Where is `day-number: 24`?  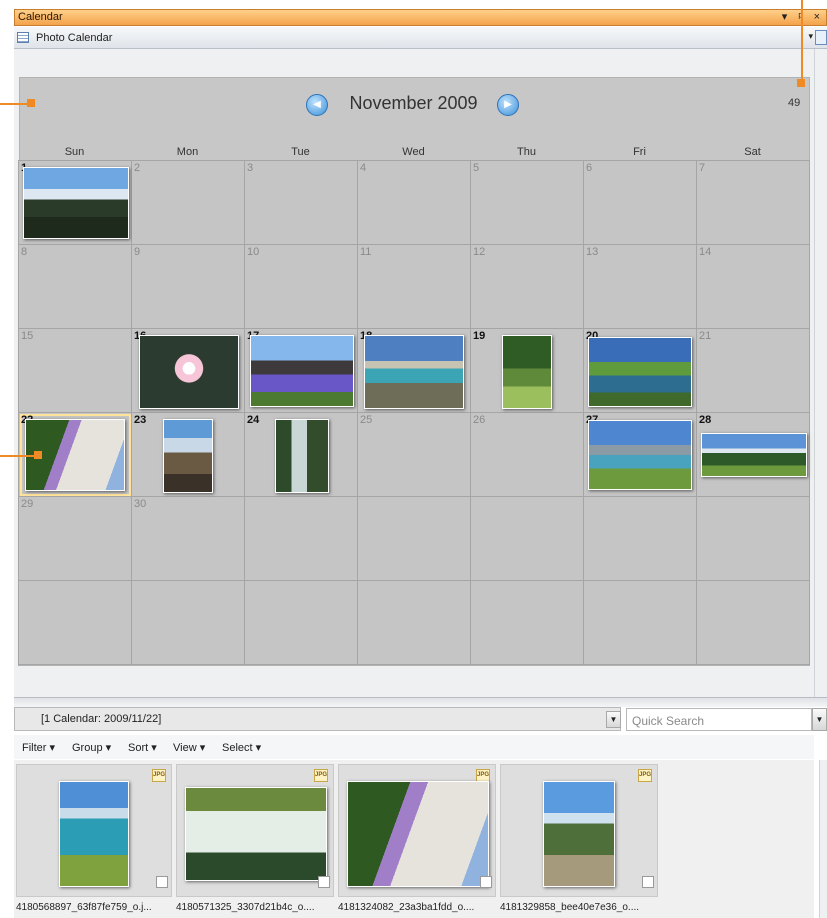 day-number: 24 is located at coordinates (253, 420).